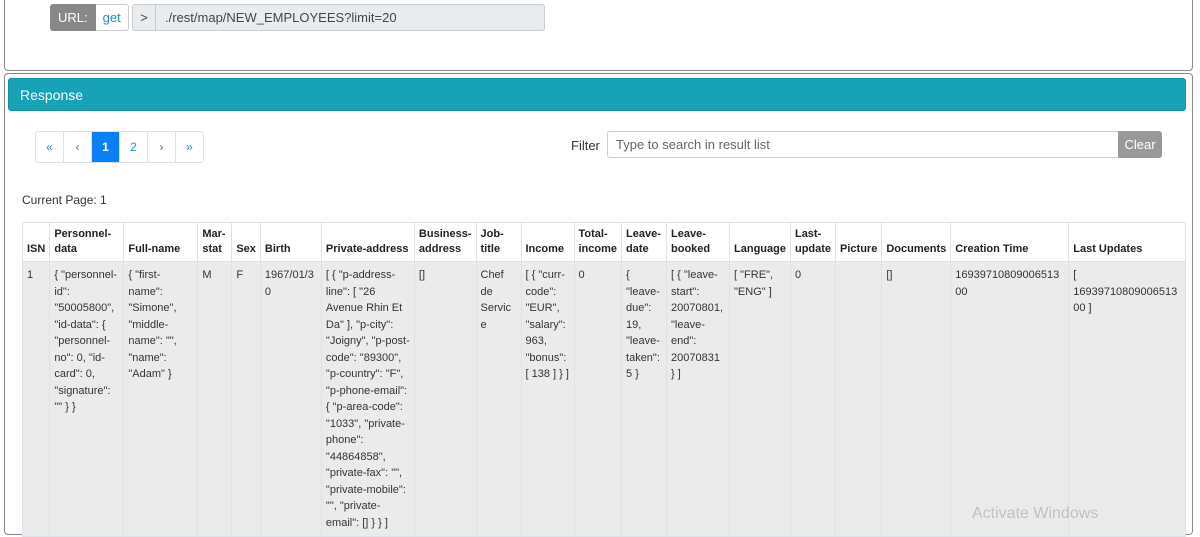 This screenshot has width=1200, height=537. Describe the element at coordinates (1010, 399) in the screenshot. I see `table-cell: 1693971080900651300` at that location.